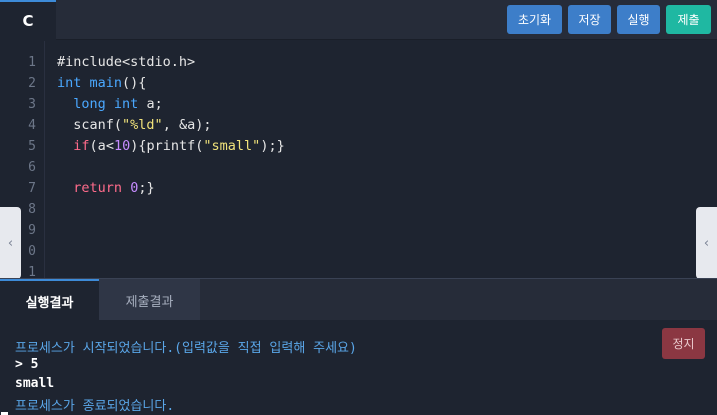 The width and height of the screenshot is (717, 415). Describe the element at coordinates (134, 125) in the screenshot. I see `code-line: scanf("%ld", &a);` at that location.